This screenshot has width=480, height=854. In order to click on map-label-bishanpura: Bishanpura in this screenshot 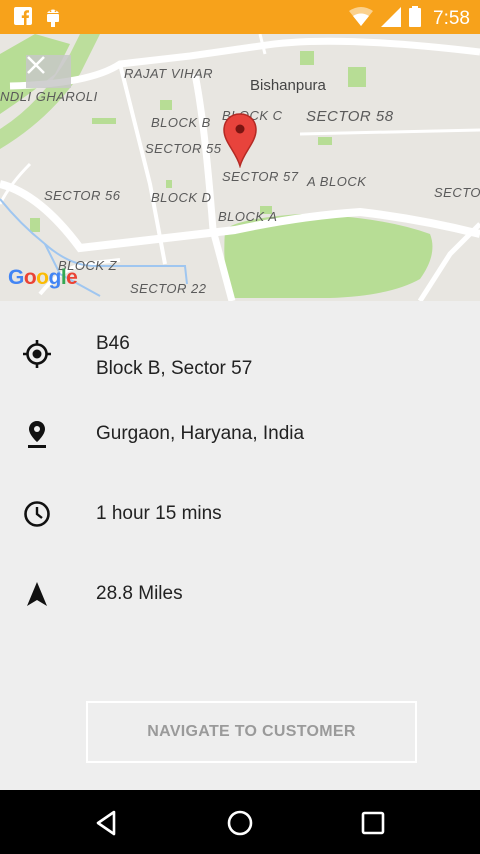, I will do `click(288, 85)`.